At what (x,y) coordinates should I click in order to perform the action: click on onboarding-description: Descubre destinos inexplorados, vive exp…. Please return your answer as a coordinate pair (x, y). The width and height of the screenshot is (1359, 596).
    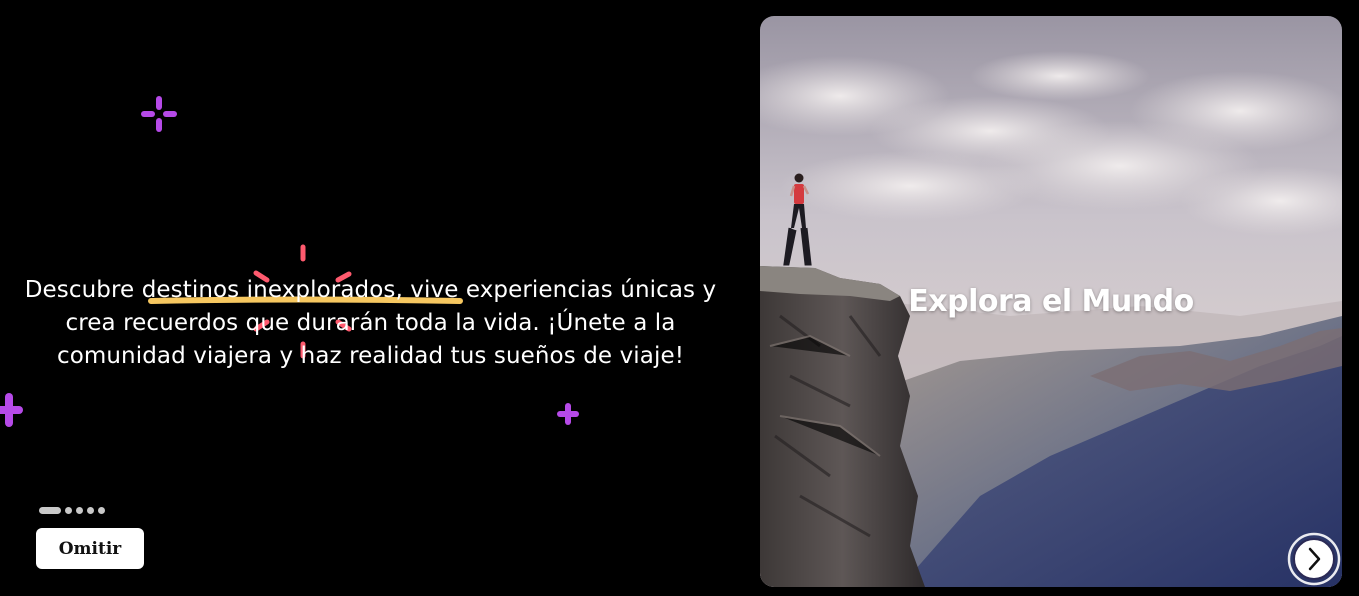
    Looking at the image, I should click on (370, 323).